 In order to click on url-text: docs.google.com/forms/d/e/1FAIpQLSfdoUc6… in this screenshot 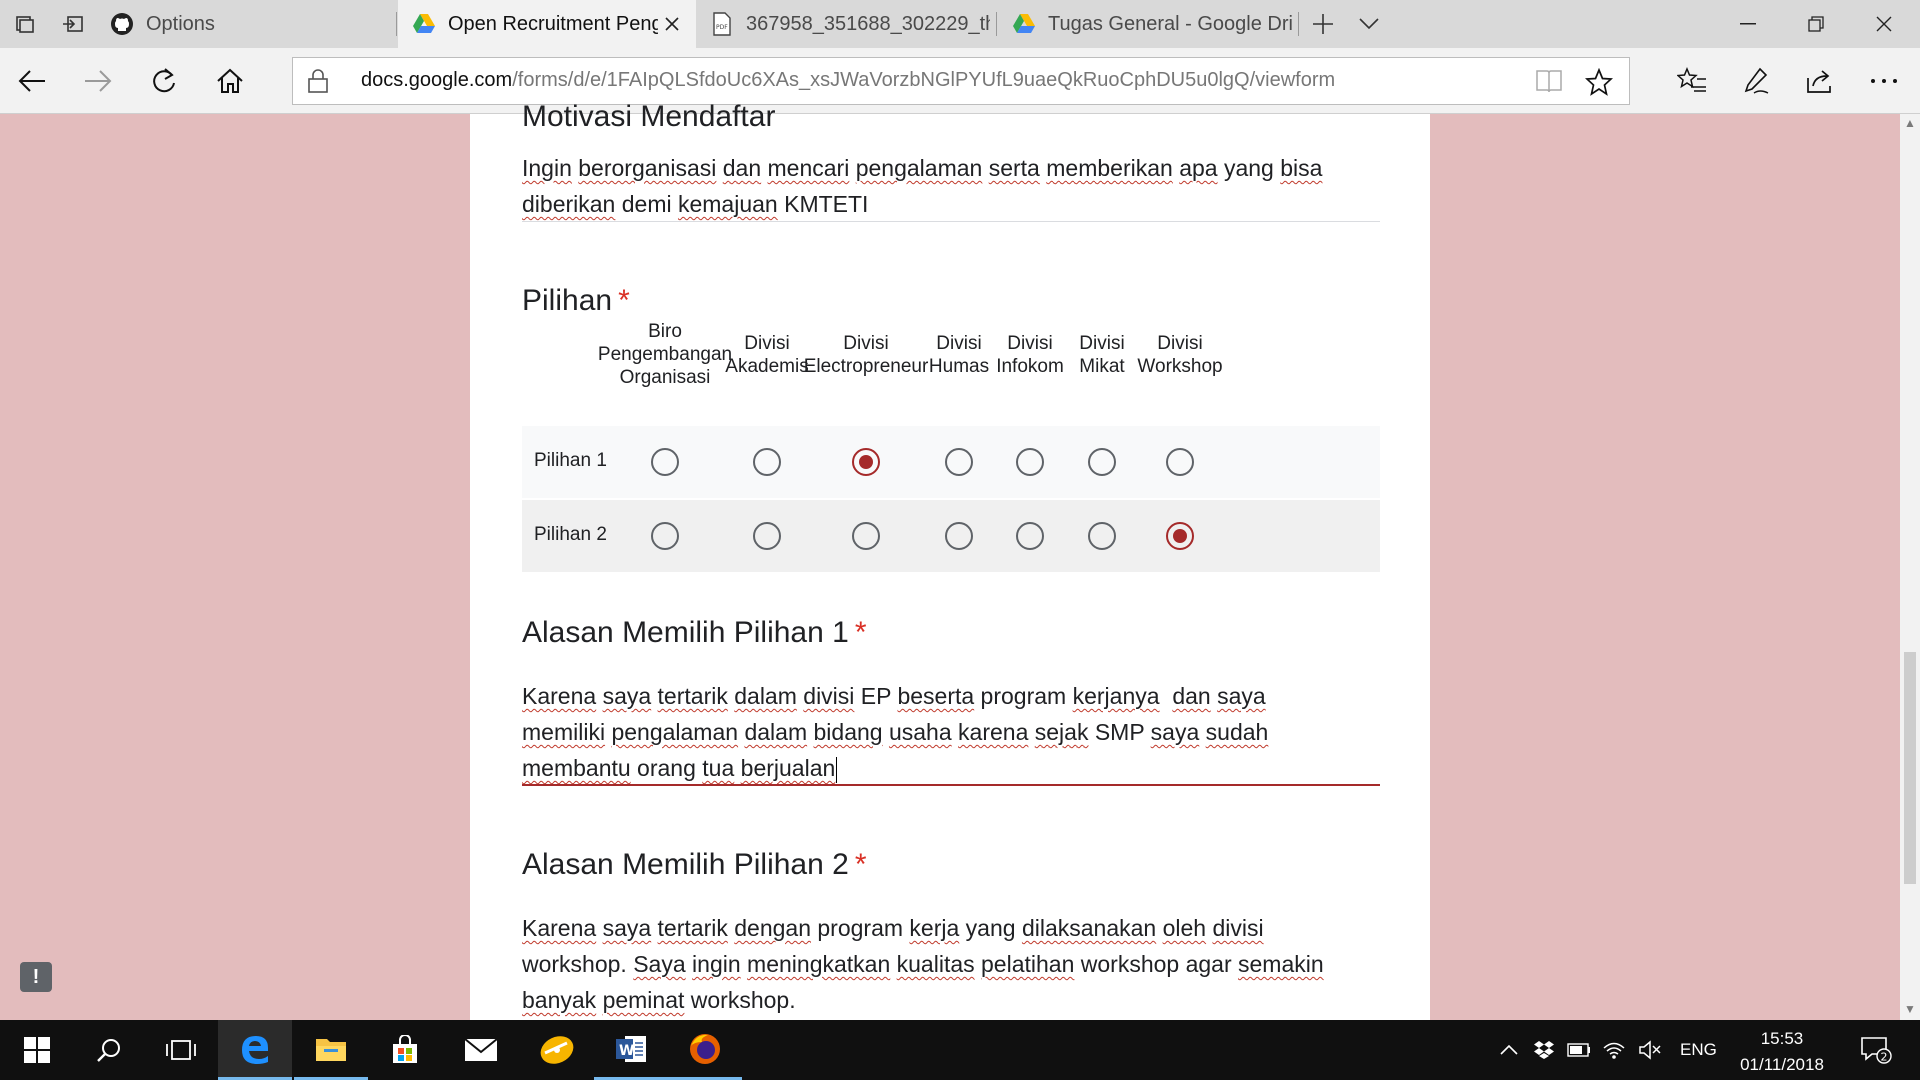, I will do `click(848, 80)`.